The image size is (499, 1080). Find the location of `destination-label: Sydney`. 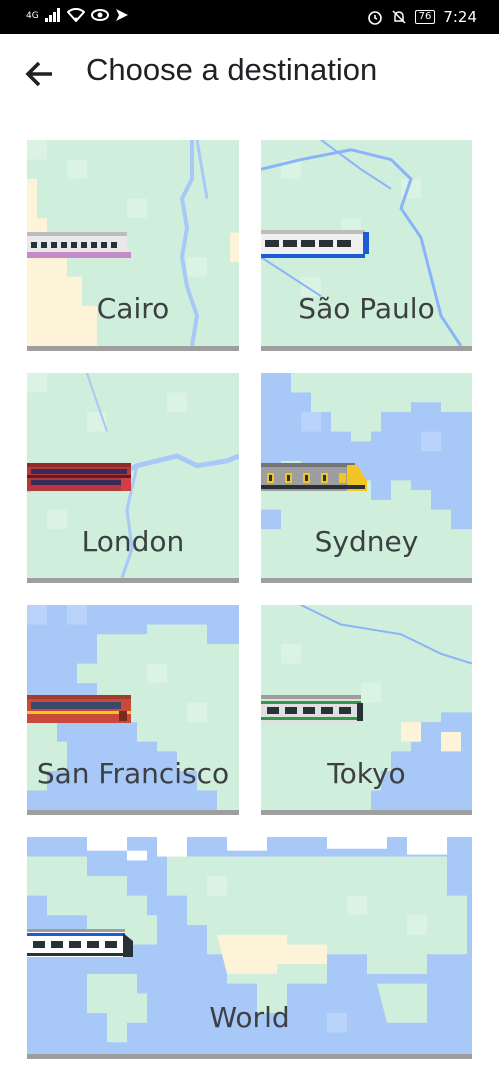

destination-label: Sydney is located at coordinates (366, 541).